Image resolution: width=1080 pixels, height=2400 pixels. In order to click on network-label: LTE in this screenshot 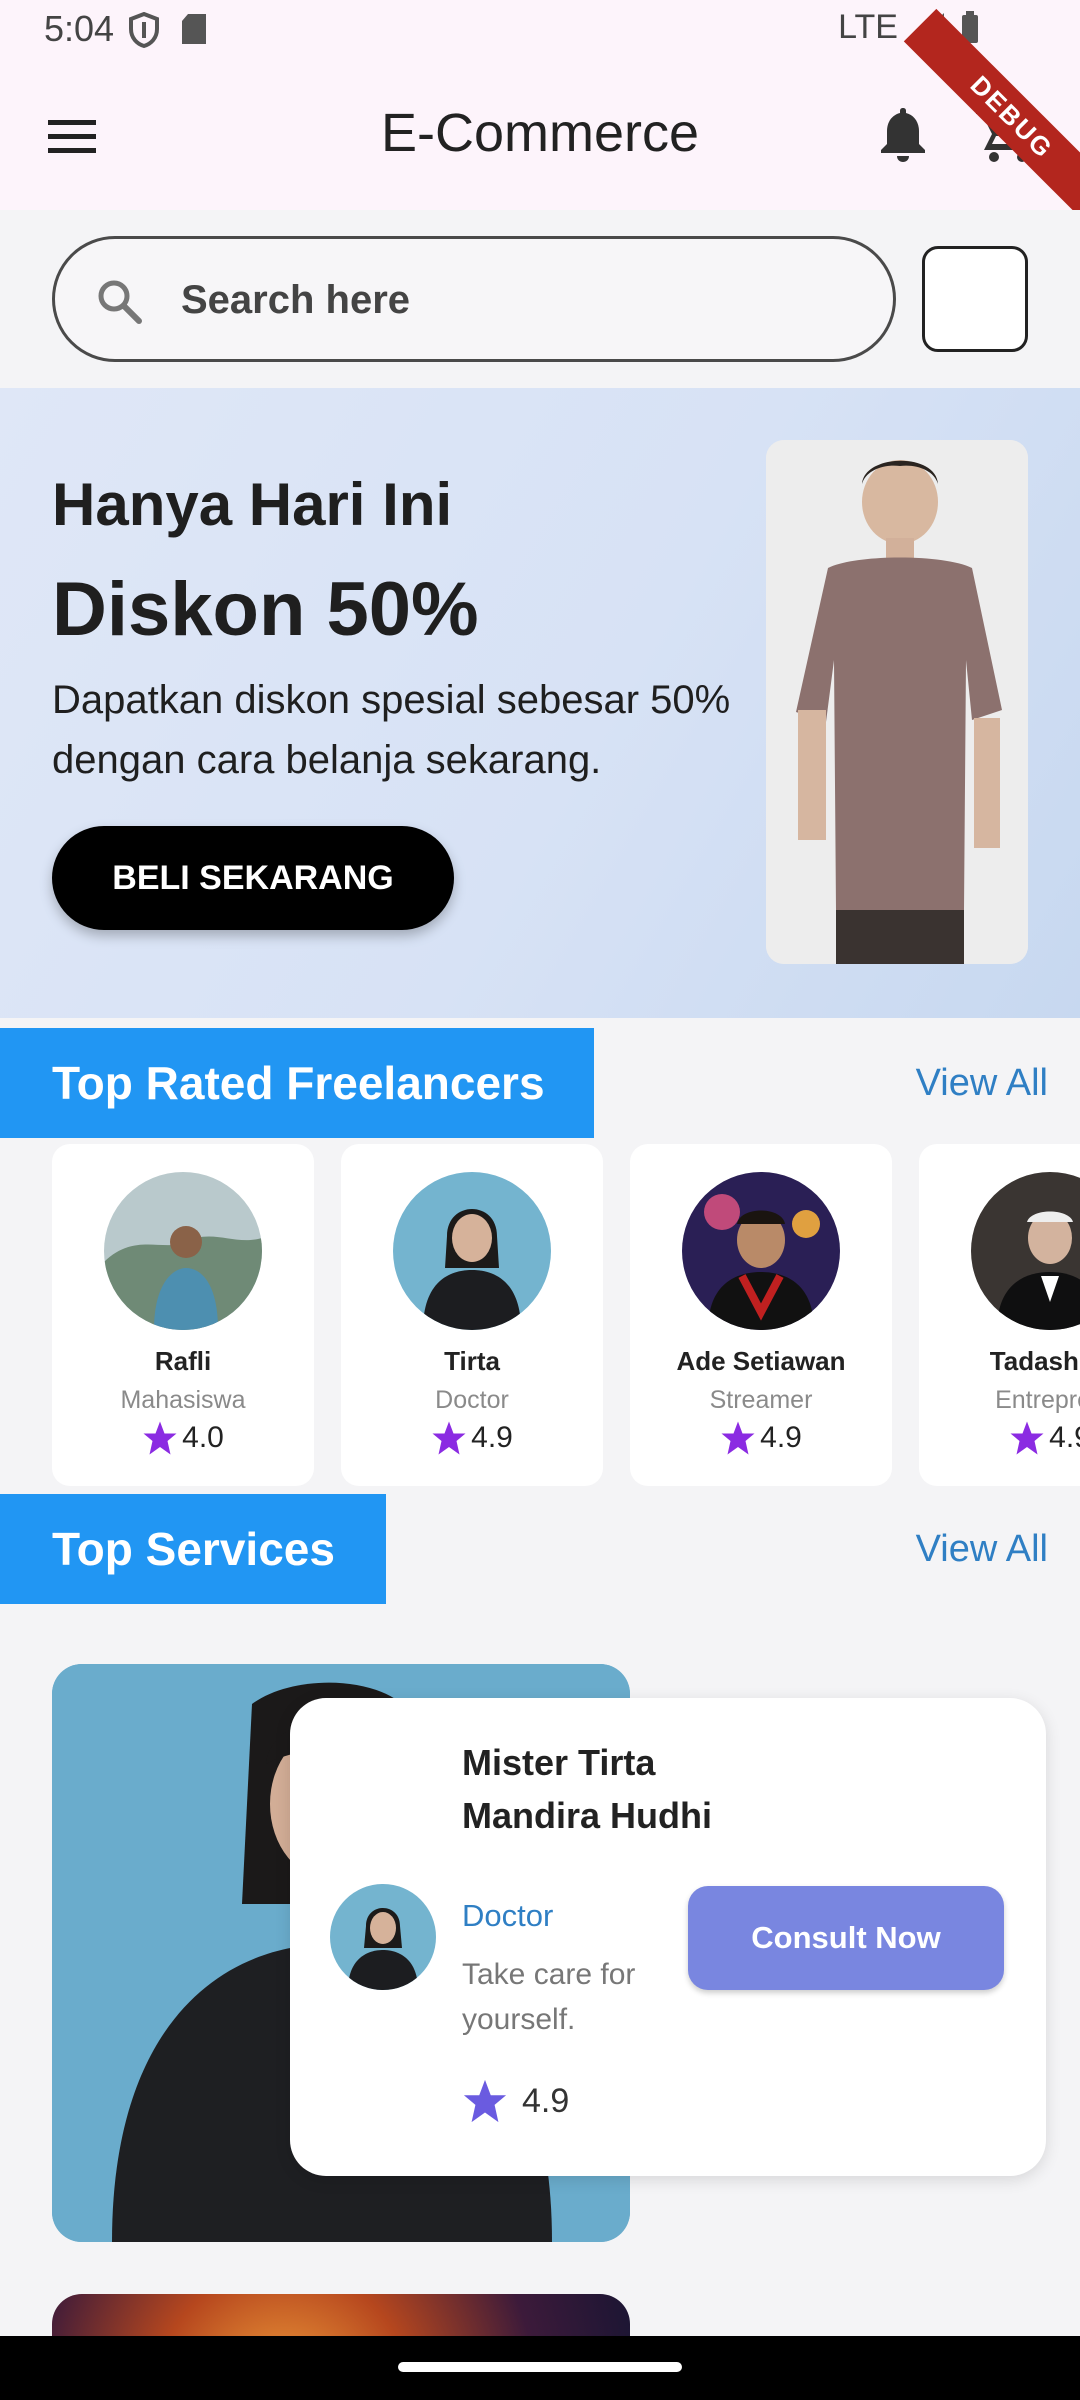, I will do `click(868, 27)`.